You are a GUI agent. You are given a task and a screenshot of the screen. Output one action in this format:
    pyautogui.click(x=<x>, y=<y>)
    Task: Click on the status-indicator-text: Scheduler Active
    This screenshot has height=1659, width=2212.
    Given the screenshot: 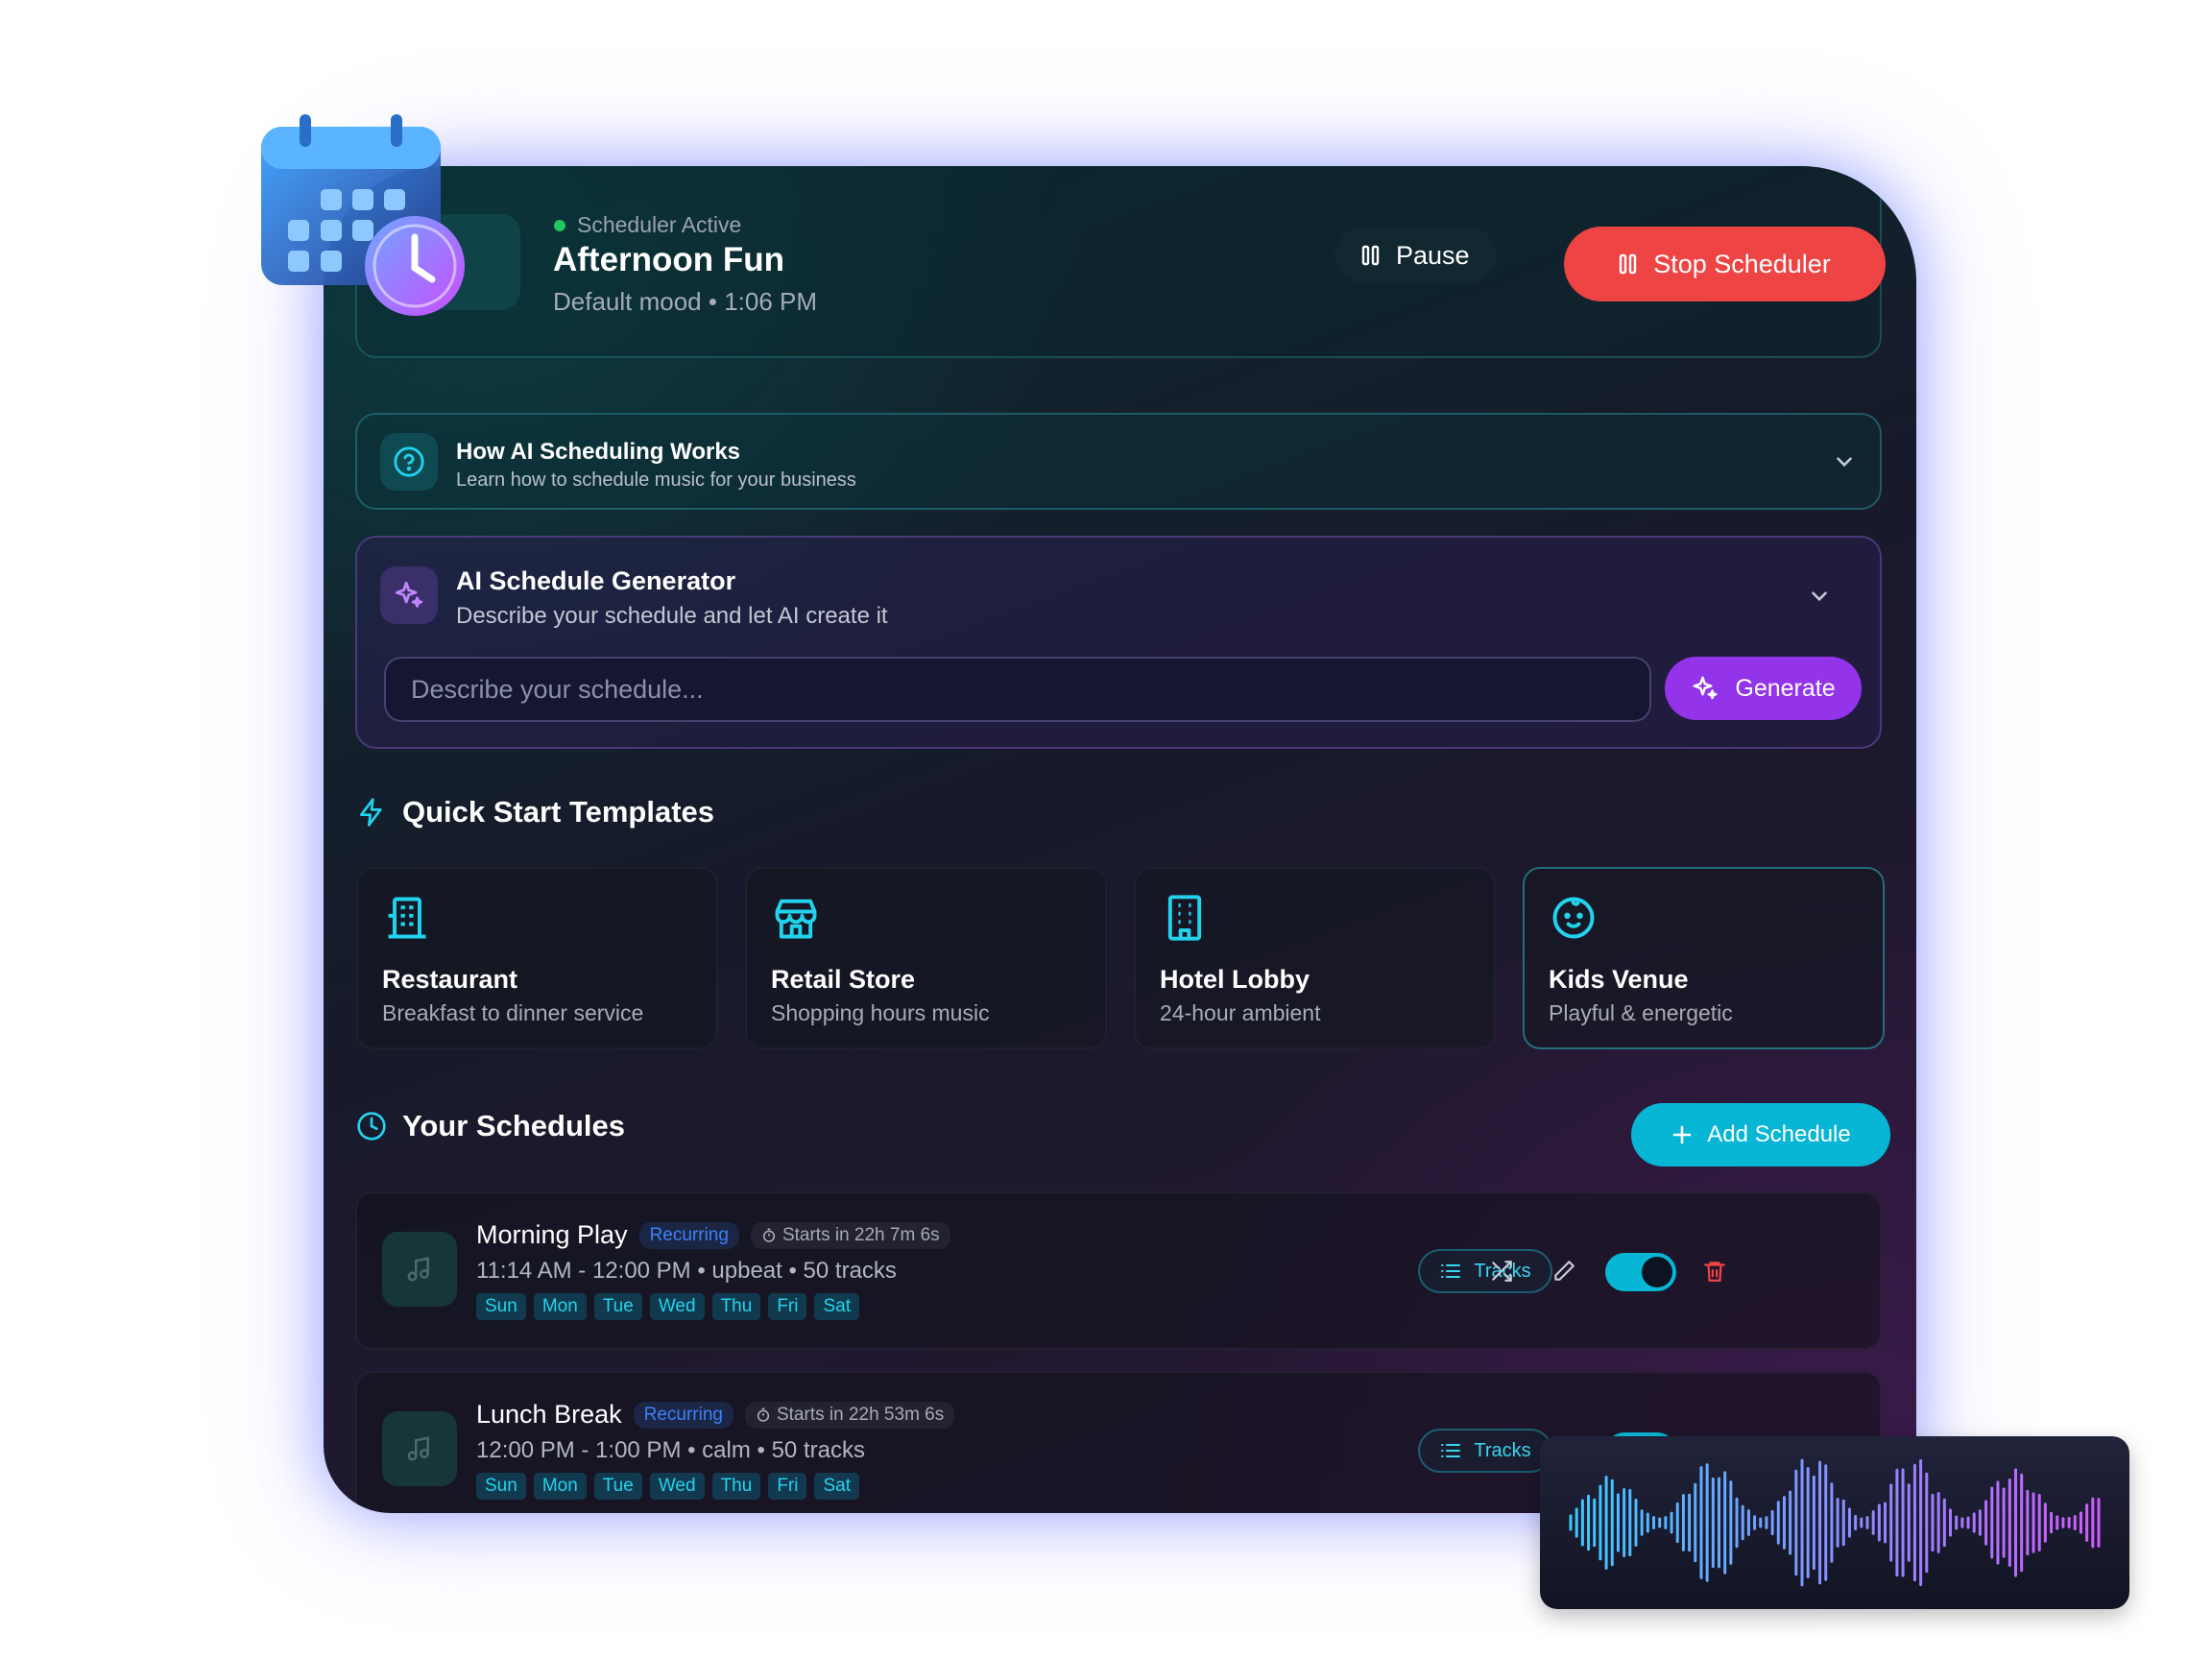 What is the action you would take?
    pyautogui.click(x=659, y=224)
    